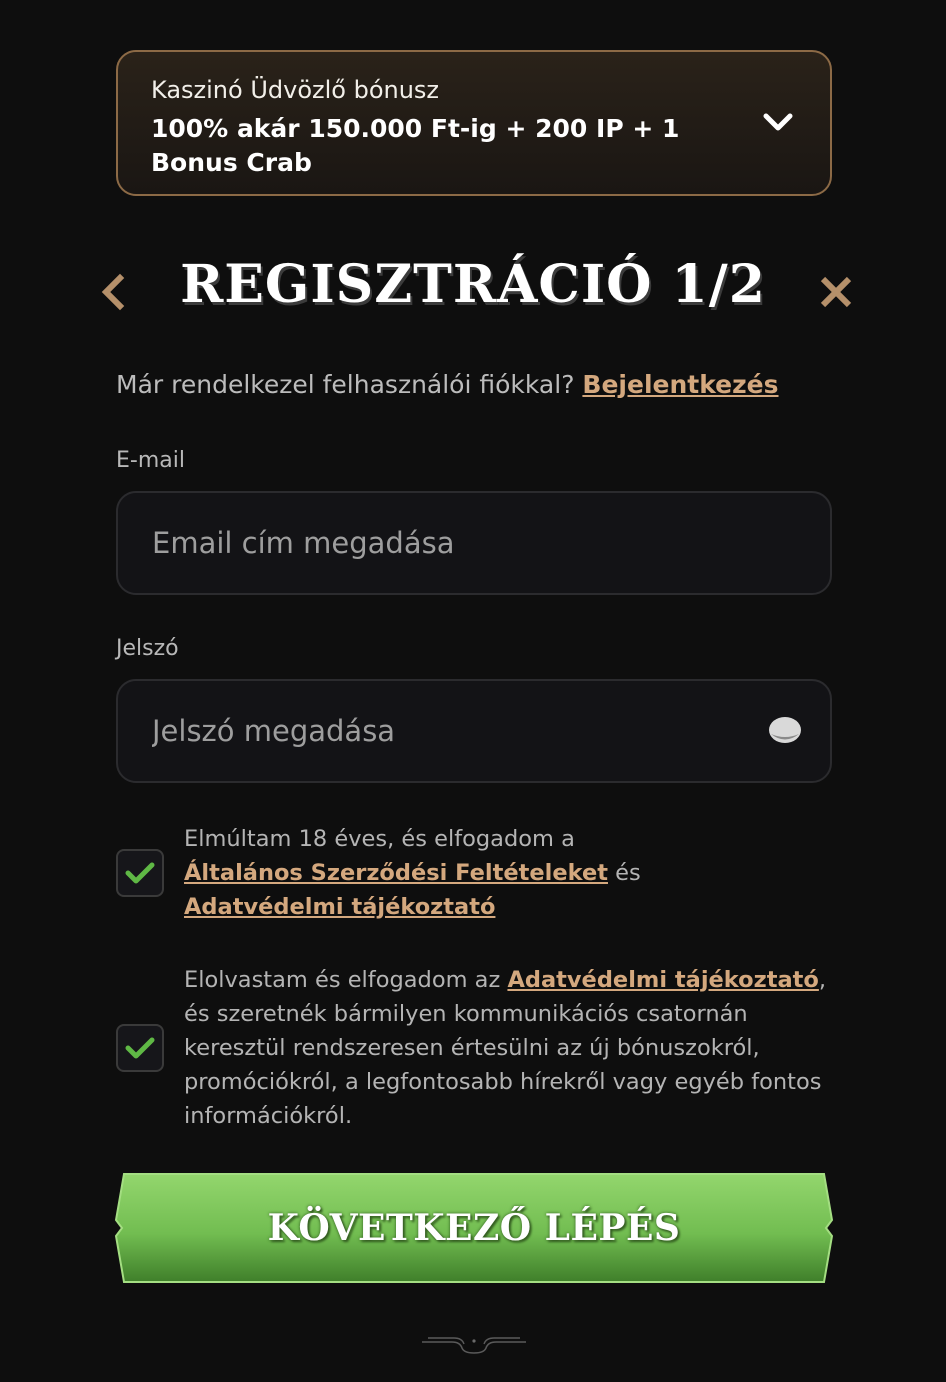 The width and height of the screenshot is (946, 1382). I want to click on marketing-checkbox, so click(140, 1048).